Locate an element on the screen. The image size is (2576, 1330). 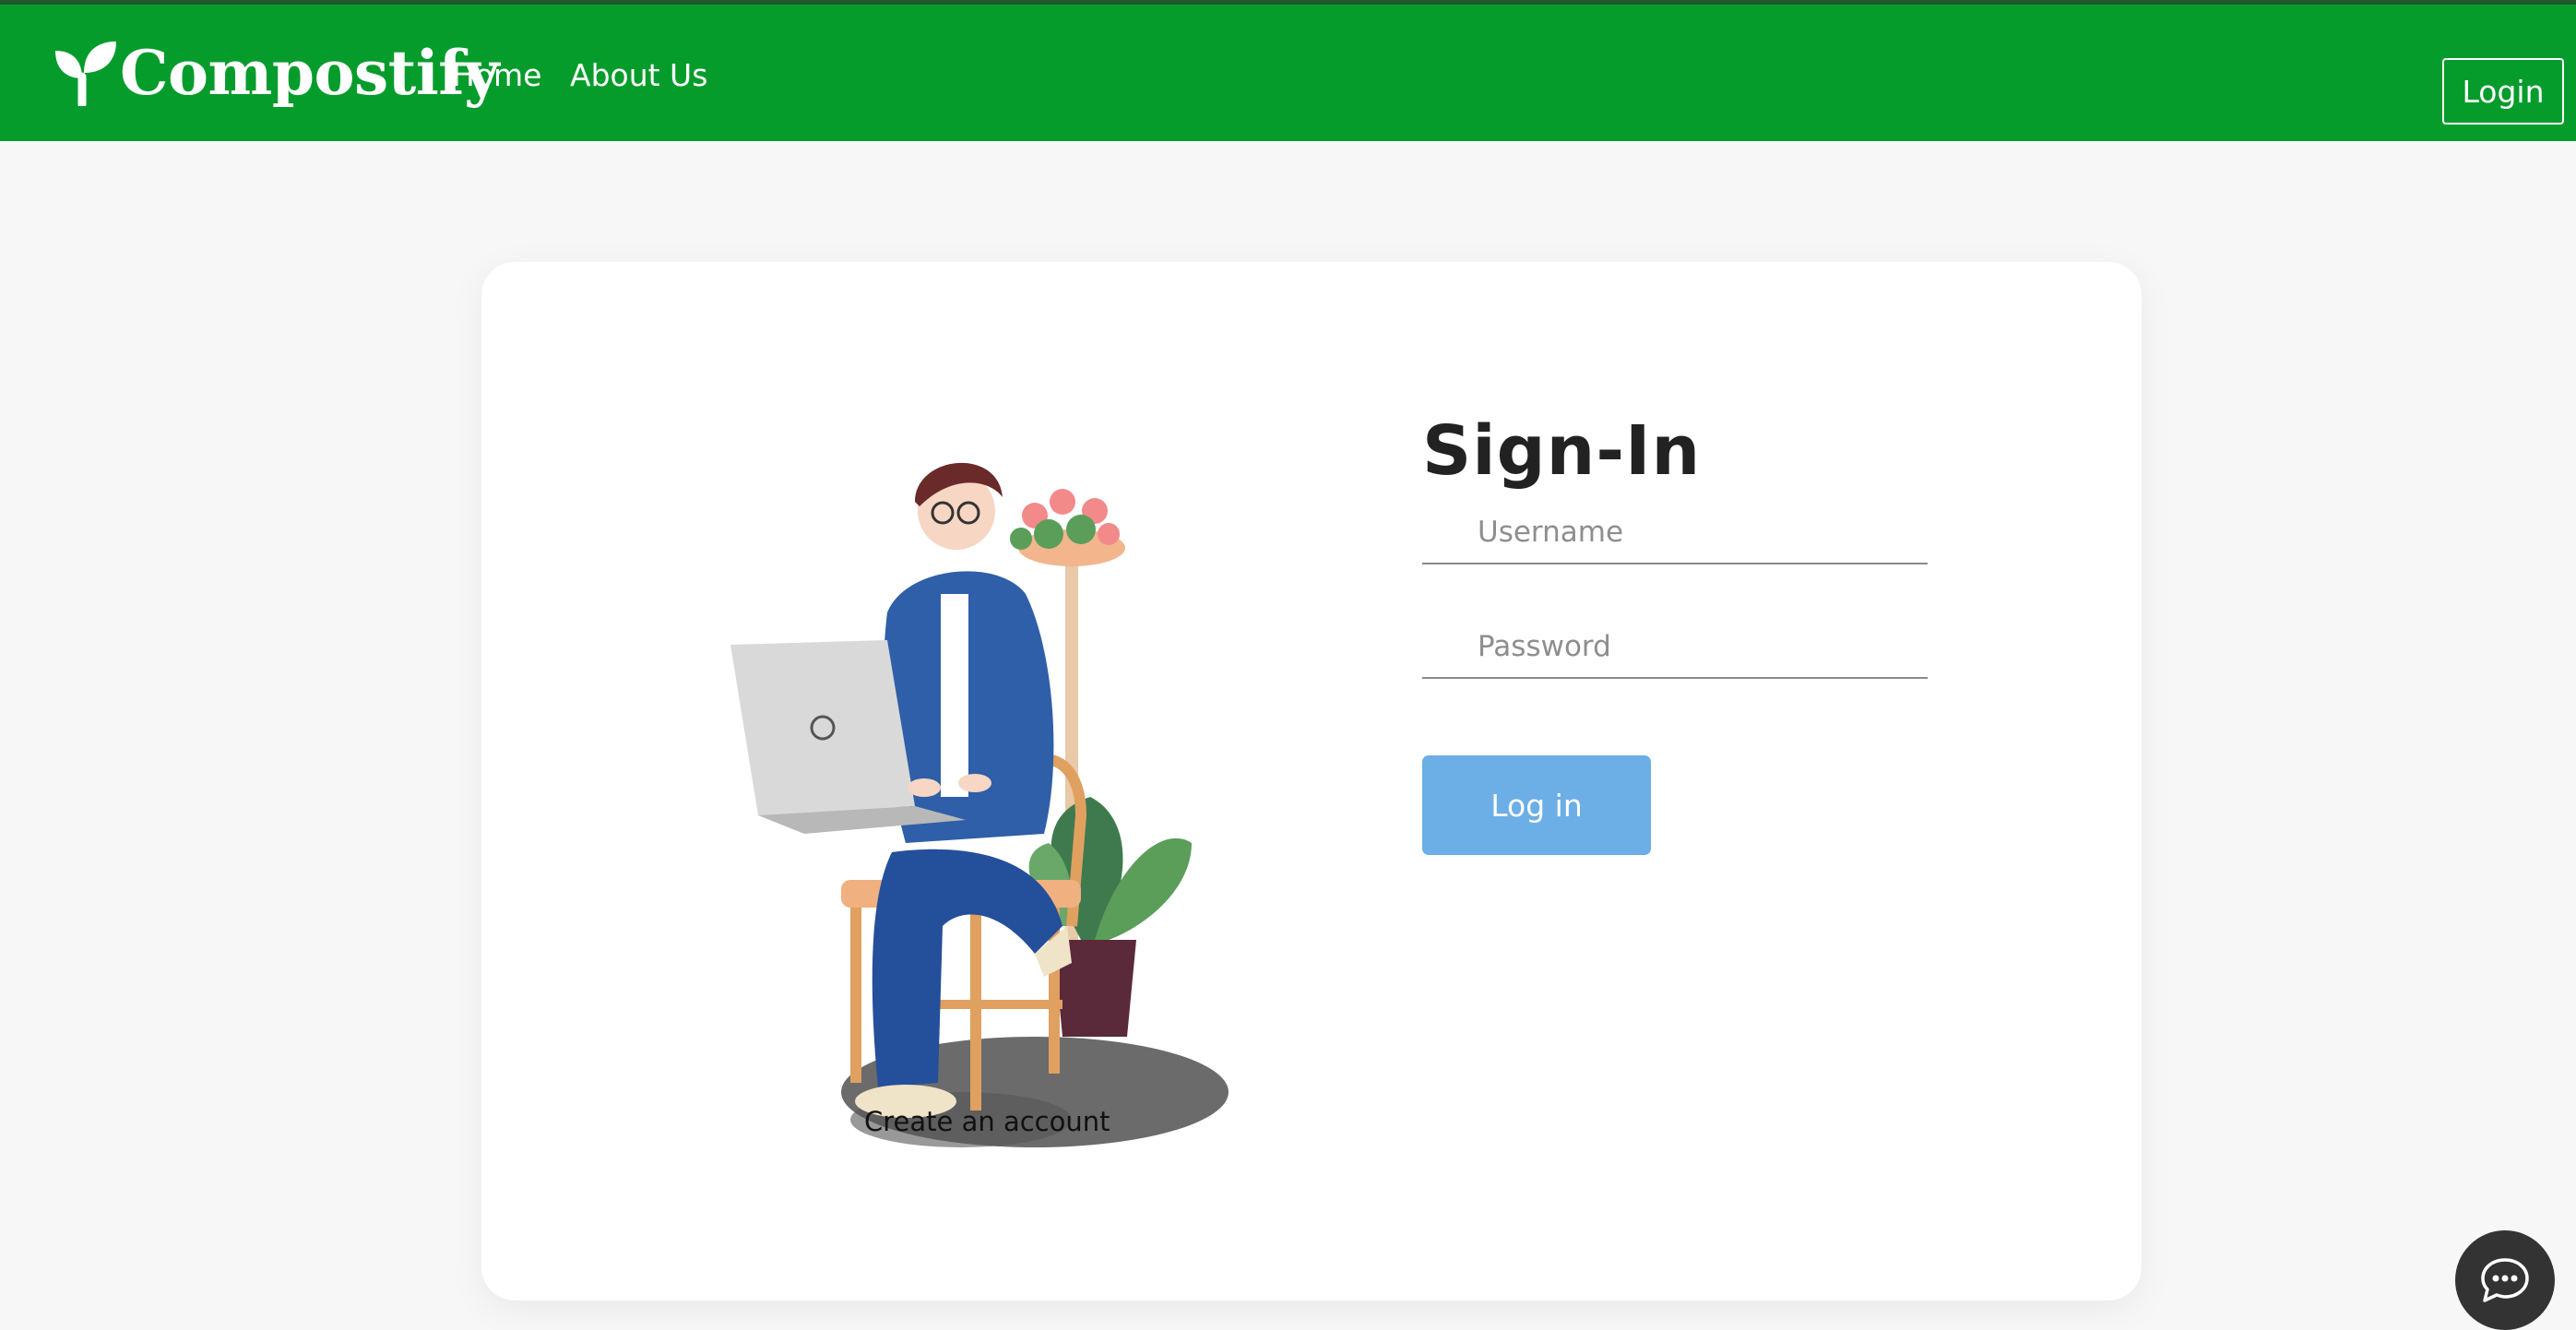
create-account-link: Create an account is located at coordinates (1067, 1121).